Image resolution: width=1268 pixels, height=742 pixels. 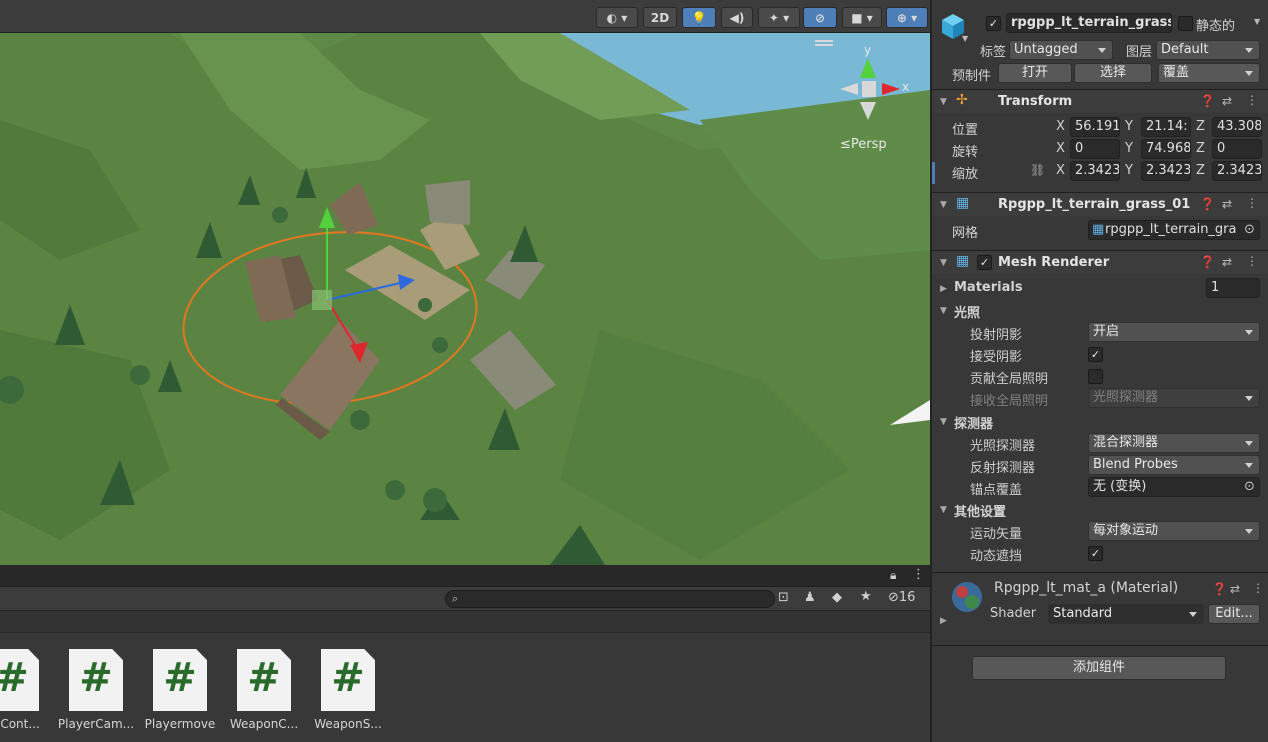 What do you see at coordinates (1095, 149) in the screenshot?
I see `rotation-x-field: 0` at bounding box center [1095, 149].